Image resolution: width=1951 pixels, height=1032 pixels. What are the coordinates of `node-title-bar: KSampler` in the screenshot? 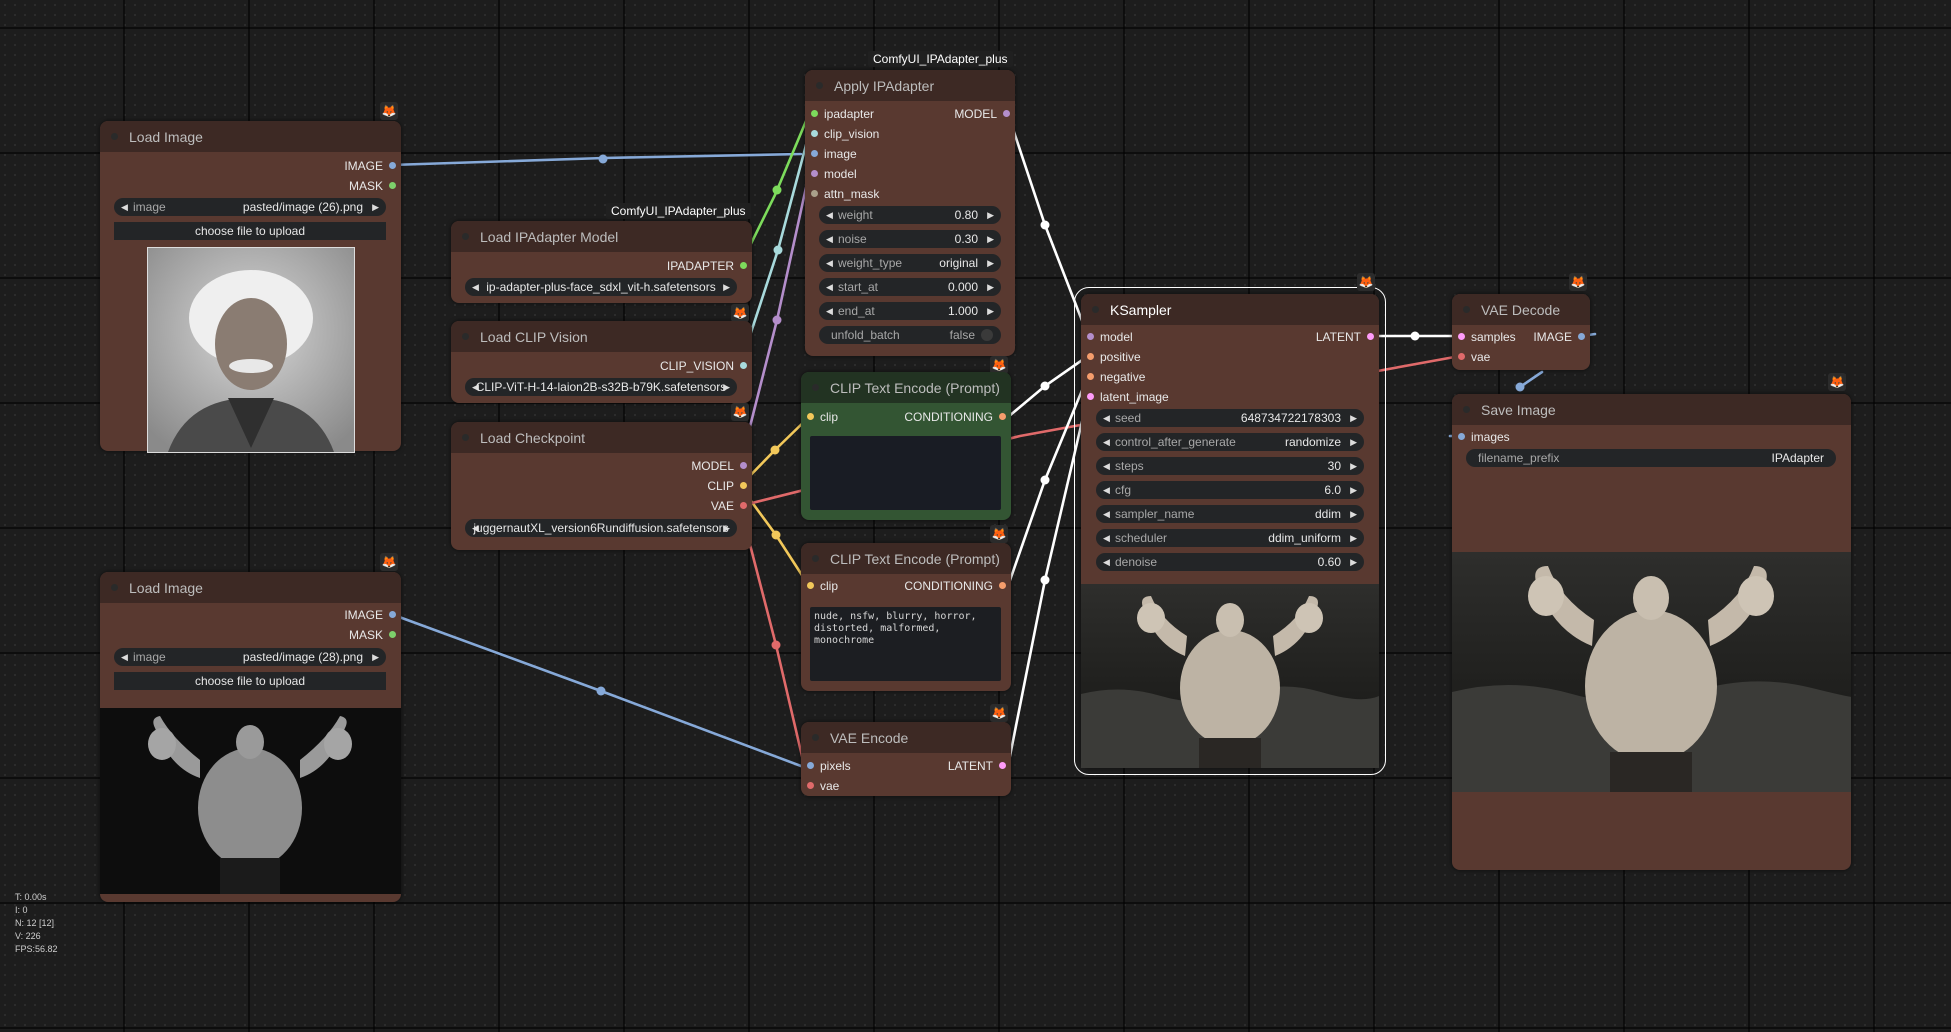 It's located at (1230, 309).